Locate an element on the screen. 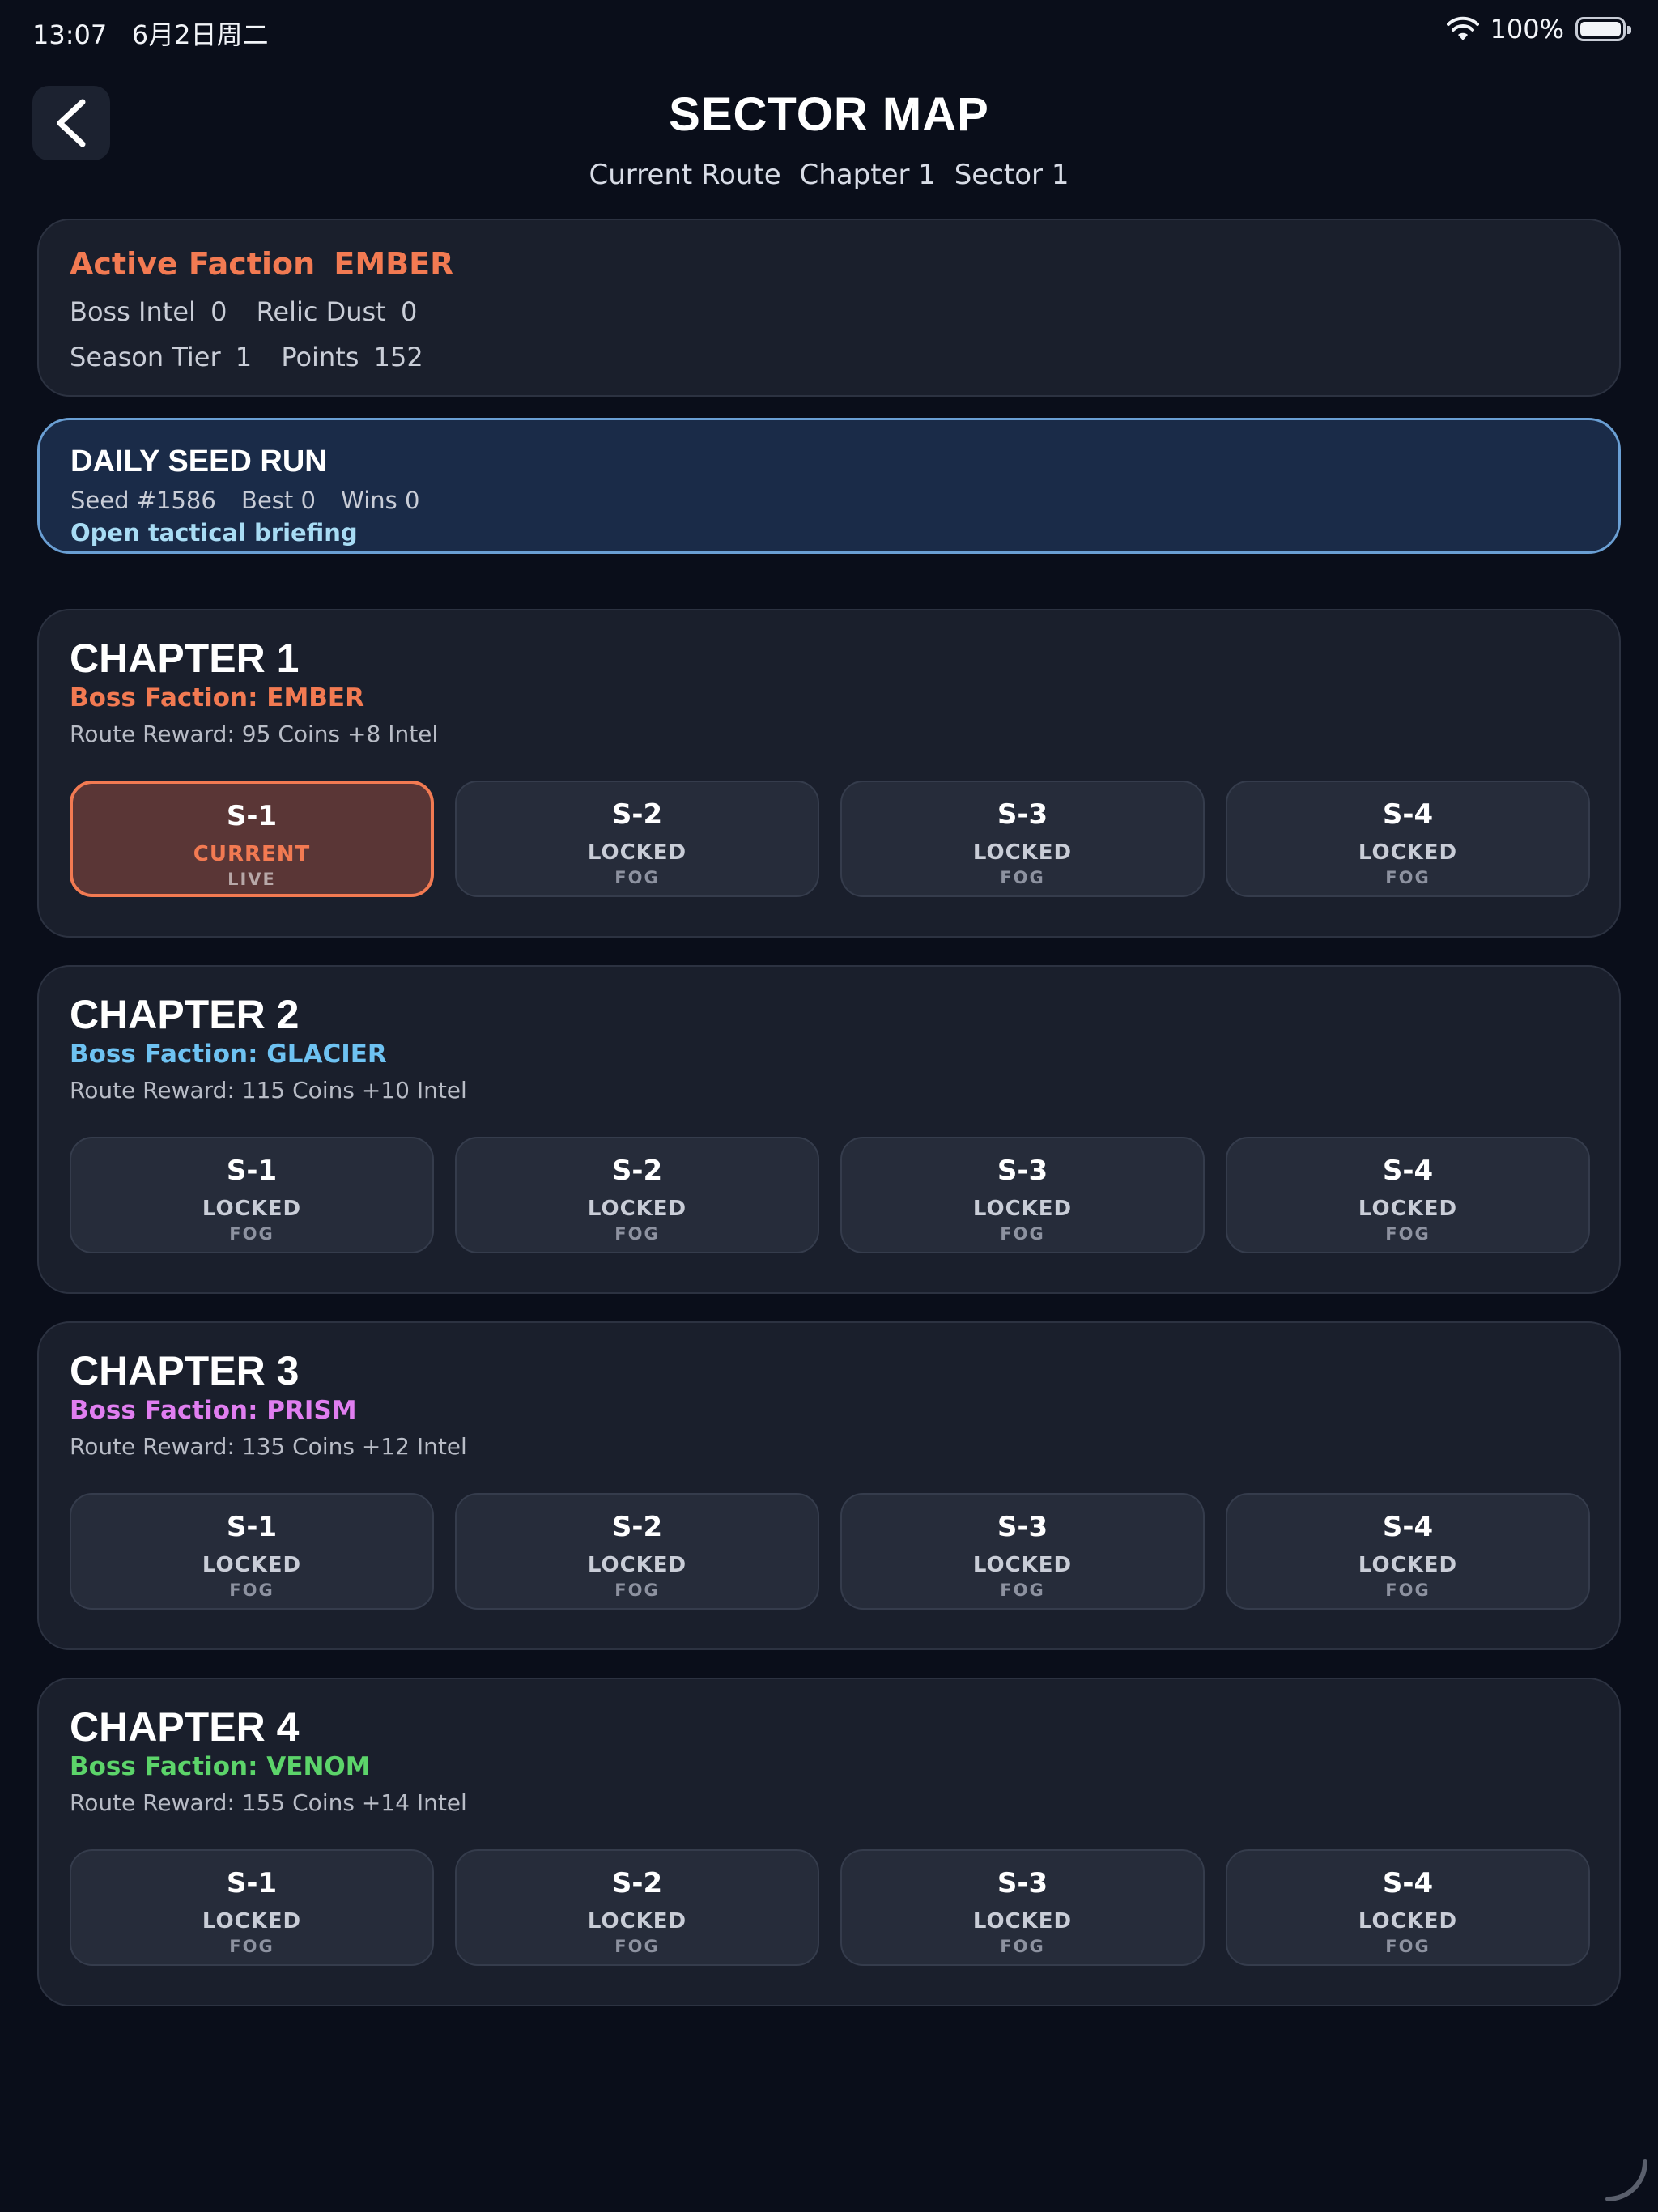 The height and width of the screenshot is (2212, 1658). sector-button-2-3: S-3 LOCKED FOG is located at coordinates (1022, 1195).